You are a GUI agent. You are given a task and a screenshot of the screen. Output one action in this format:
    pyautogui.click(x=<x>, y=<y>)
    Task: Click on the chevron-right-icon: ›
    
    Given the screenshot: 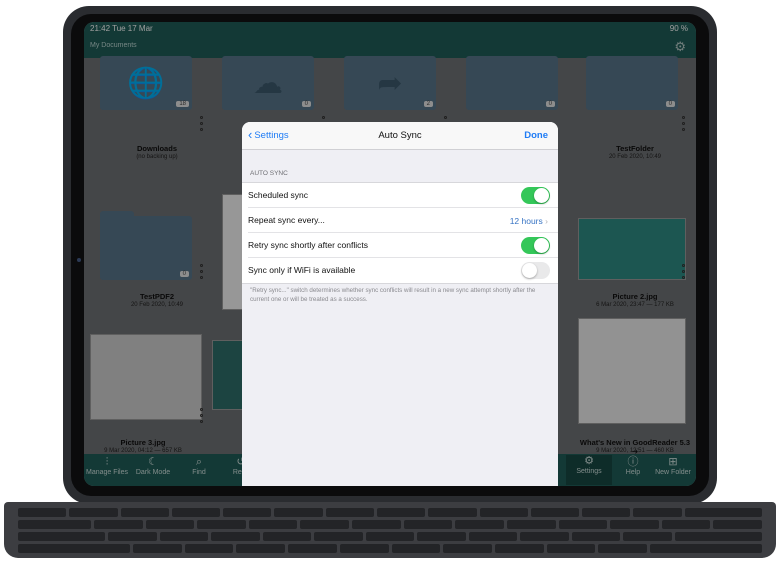 What is the action you would take?
    pyautogui.click(x=546, y=221)
    